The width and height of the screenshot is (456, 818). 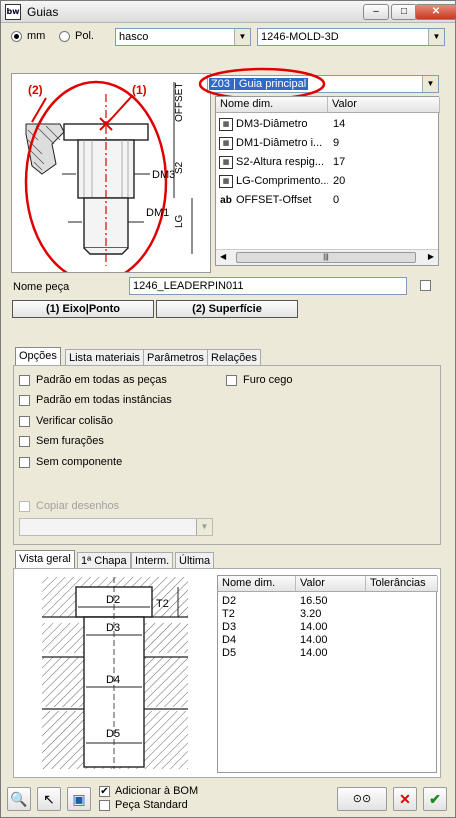 I want to click on part-drawing: (2) (1) OFFSET S2 DM3 DM1 LG, so click(x=111, y=178).